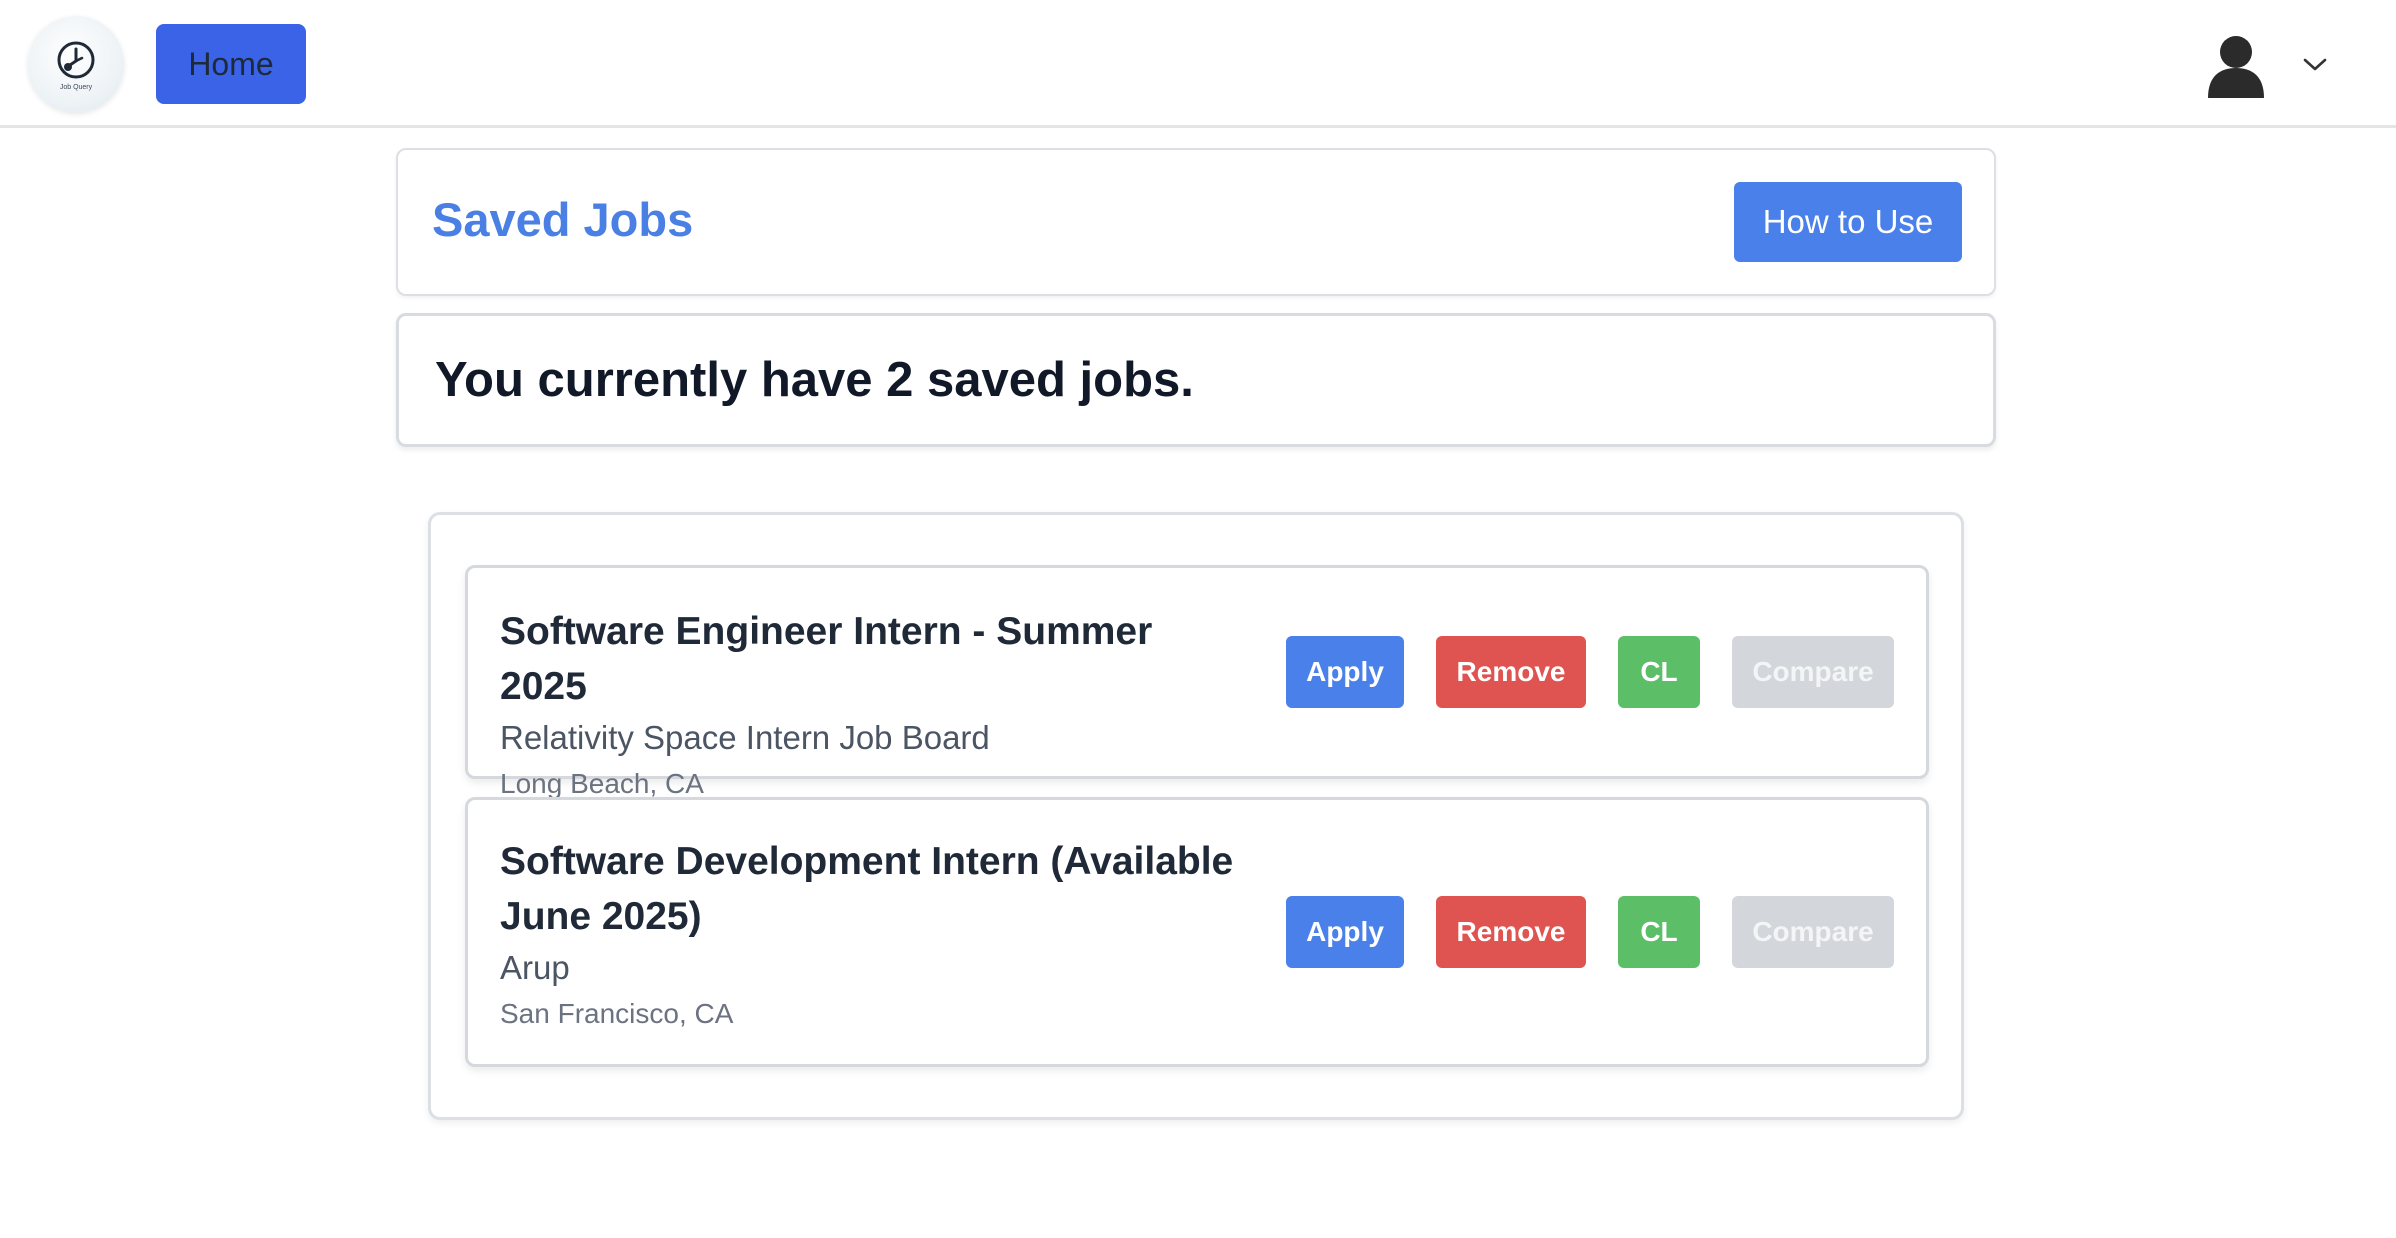  I want to click on page-title: Saved Jobs, so click(563, 219).